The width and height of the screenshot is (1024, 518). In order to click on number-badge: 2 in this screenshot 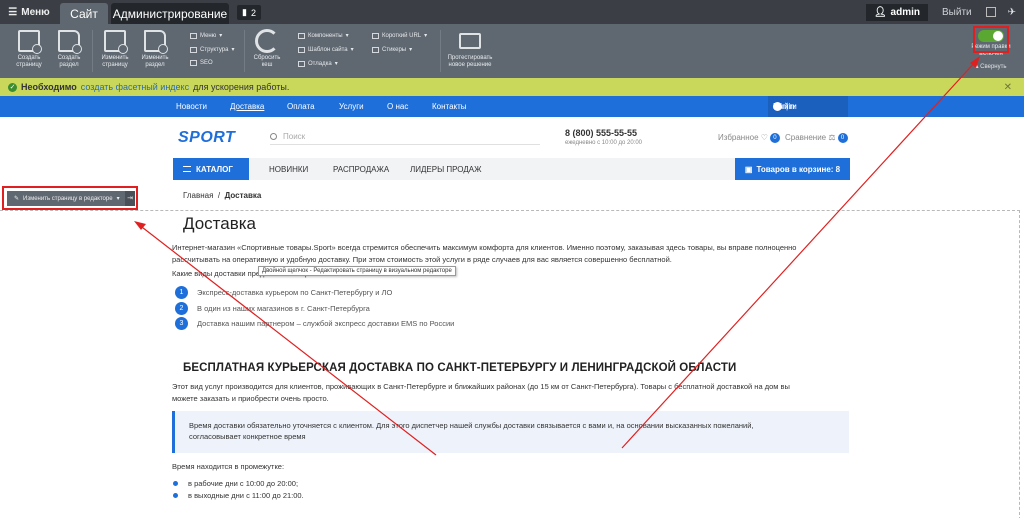, I will do `click(181, 308)`.